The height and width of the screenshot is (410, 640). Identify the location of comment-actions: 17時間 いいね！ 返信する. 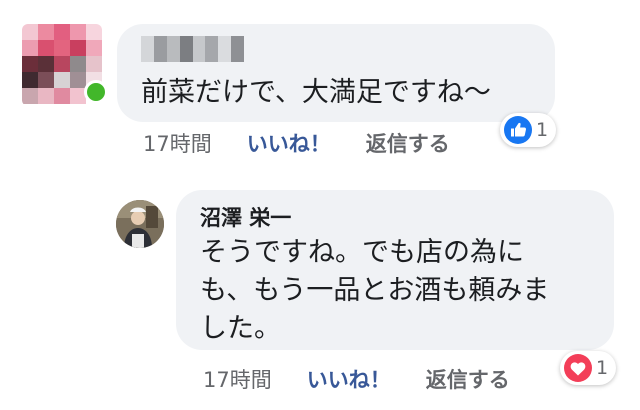
(296, 143).